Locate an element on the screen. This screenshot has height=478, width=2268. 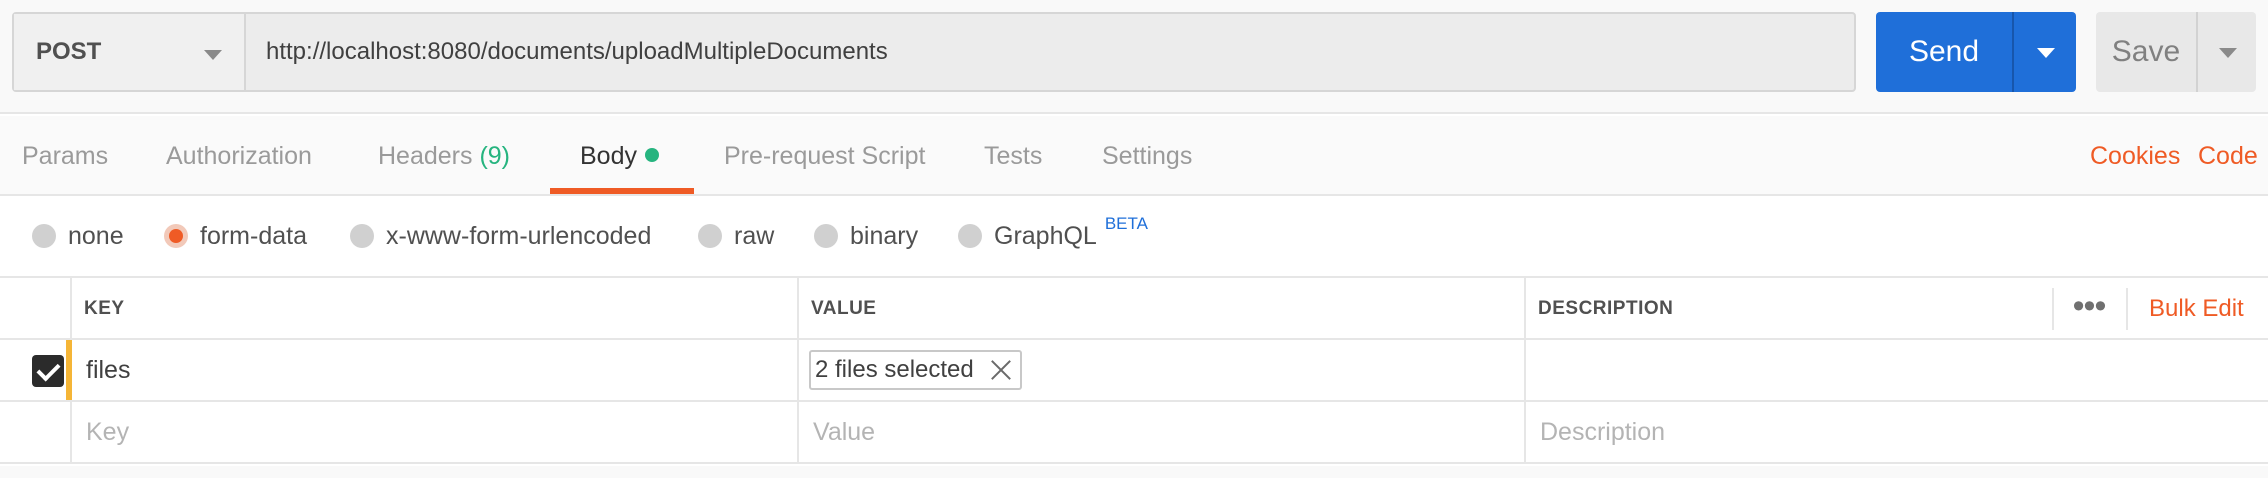
save-dropdown-button is located at coordinates (2226, 52).